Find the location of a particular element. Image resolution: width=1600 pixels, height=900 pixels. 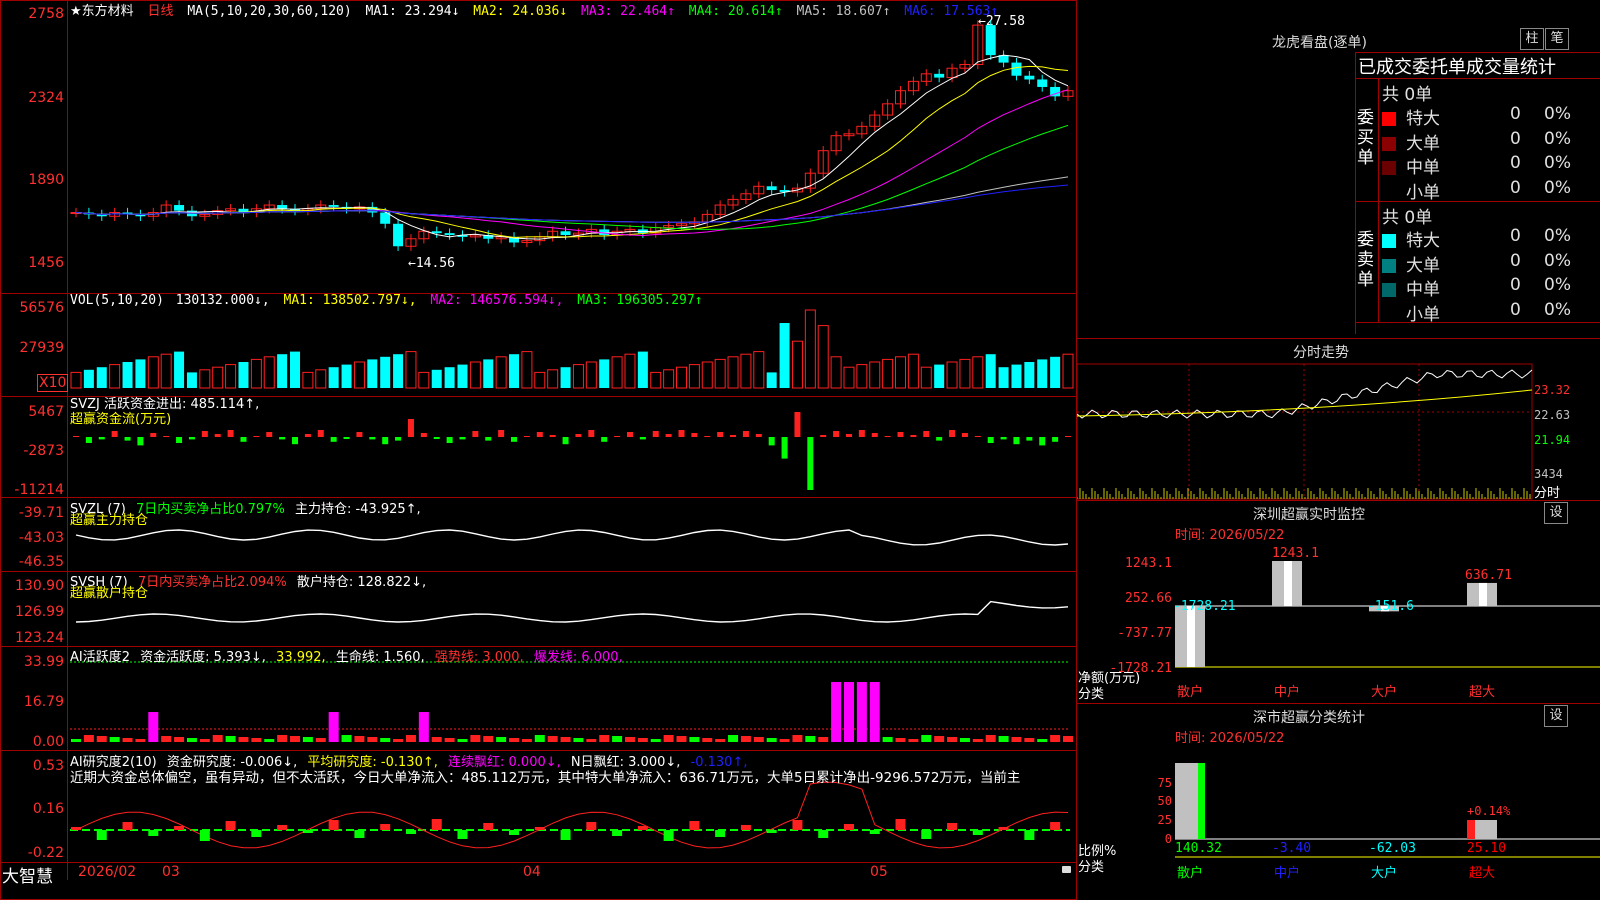

cat-top-value: +0.14% is located at coordinates (1489, 811).